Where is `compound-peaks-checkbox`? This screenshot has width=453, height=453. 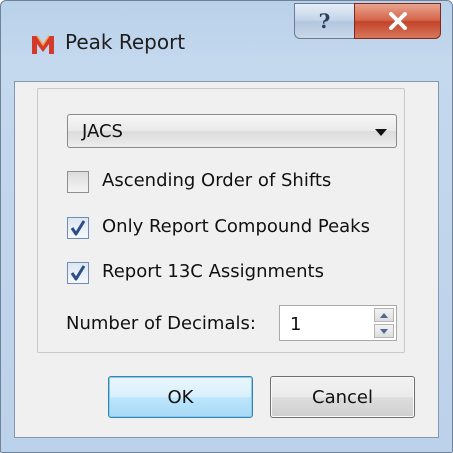 compound-peaks-checkbox is located at coordinates (78, 228).